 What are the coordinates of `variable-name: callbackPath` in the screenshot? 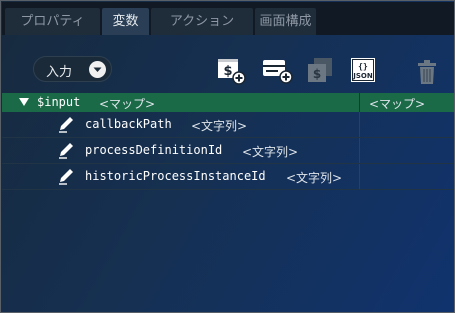 It's located at (128, 124).